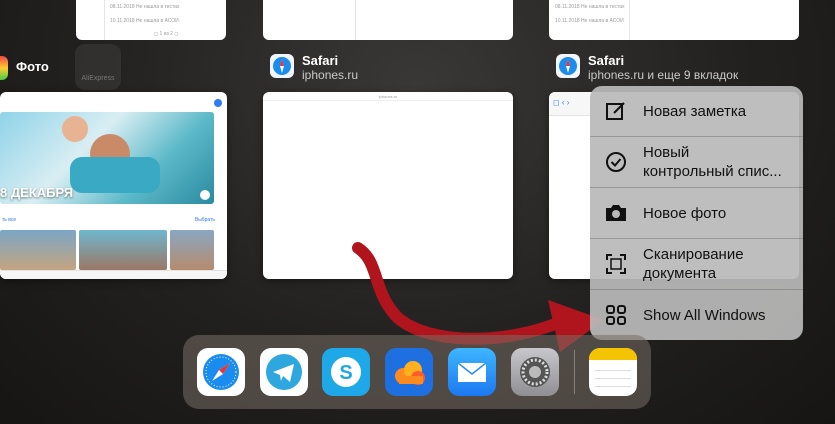  What do you see at coordinates (32, 66) in the screenshot?
I see `app-title: Фото` at bounding box center [32, 66].